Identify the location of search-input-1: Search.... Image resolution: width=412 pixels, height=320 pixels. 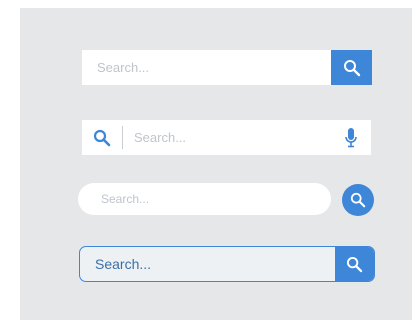
(207, 67).